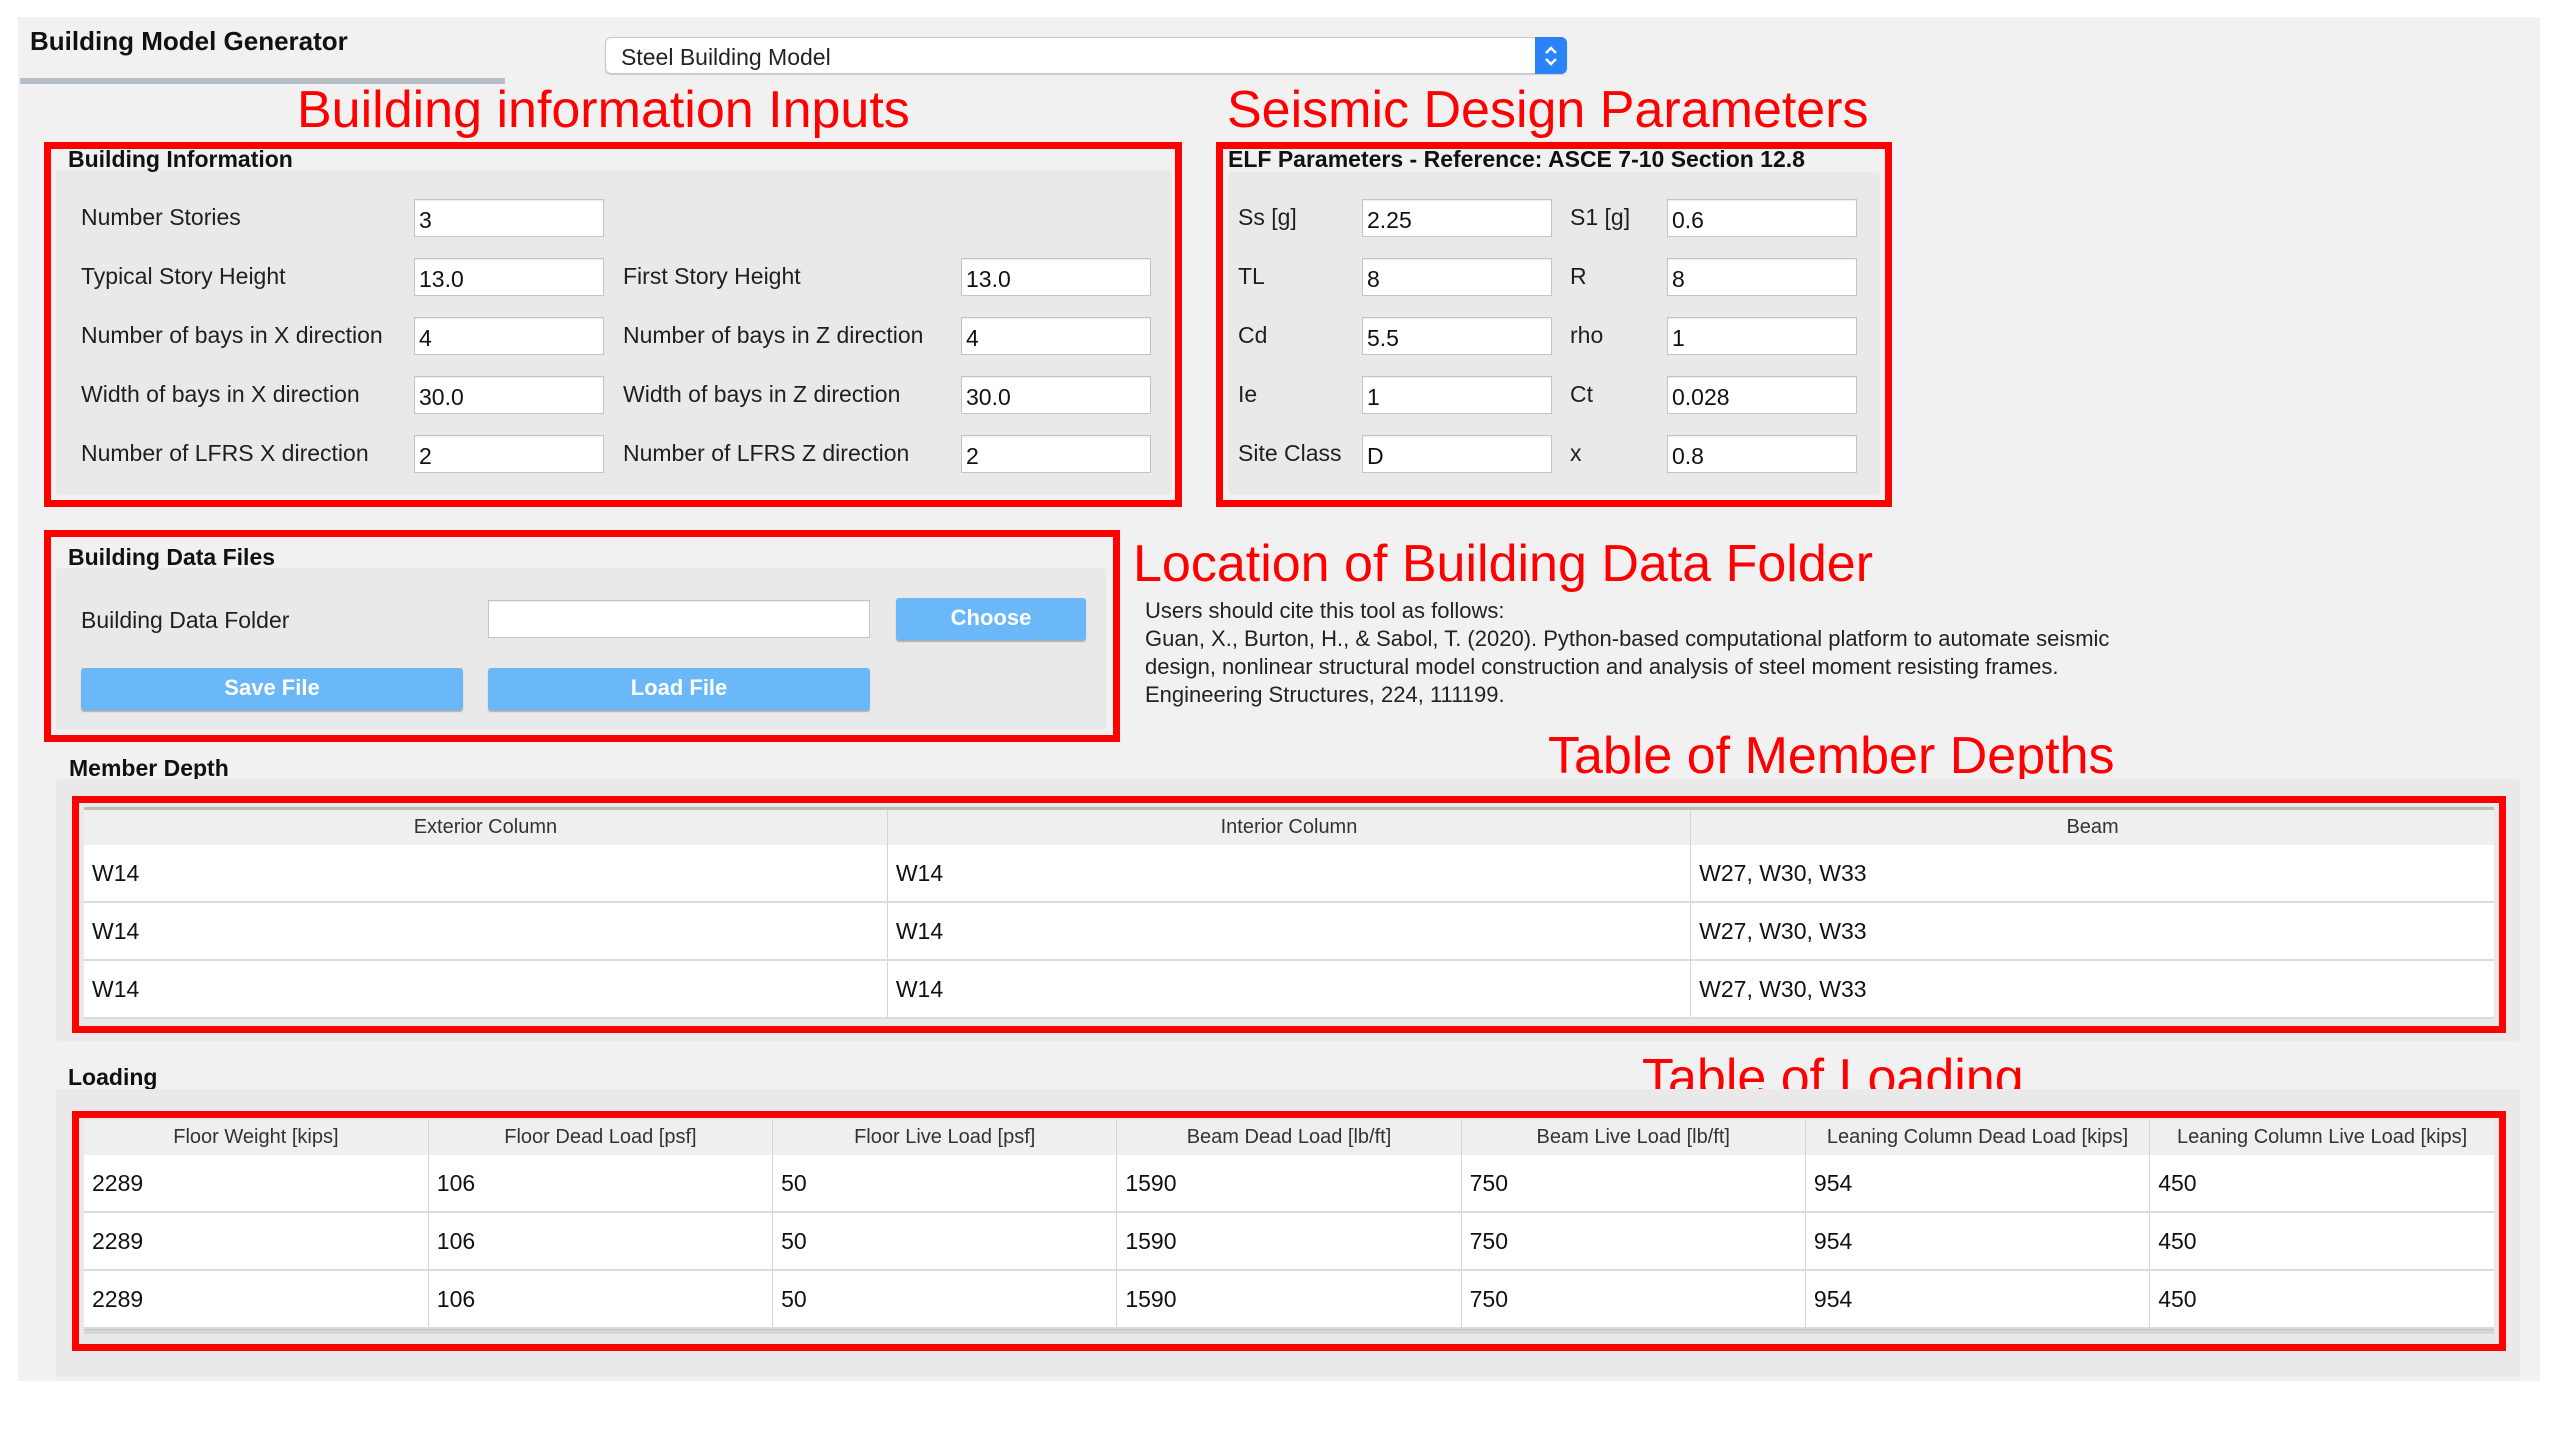 This screenshot has height=1440, width=2560. I want to click on member-depth-title: Member Depth, so click(149, 768).